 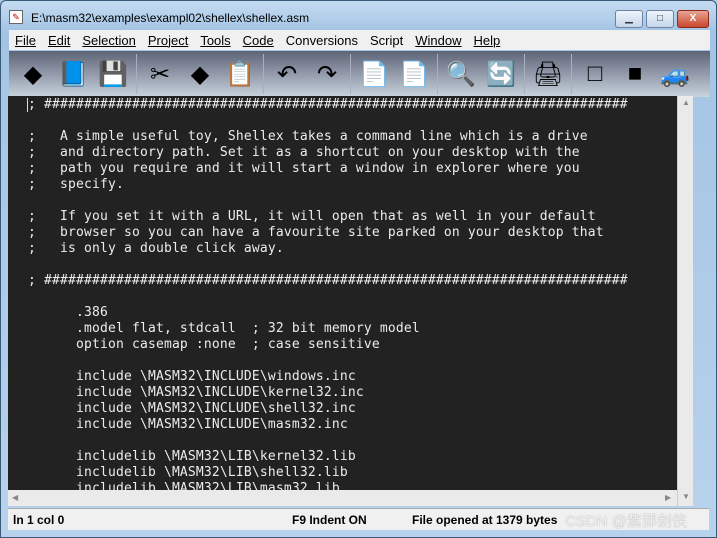 I want to click on watermark: CSDN @紫郢剑侠, so click(x=626, y=521).